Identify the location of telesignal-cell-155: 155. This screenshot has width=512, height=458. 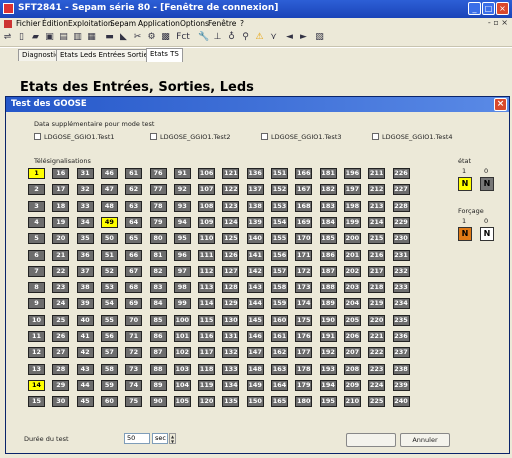
(279, 239).